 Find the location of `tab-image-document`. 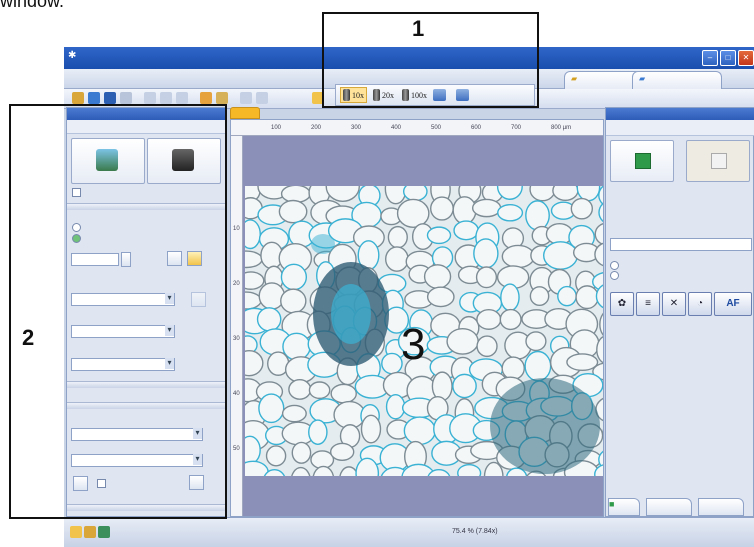

tab-image-document is located at coordinates (245, 113).